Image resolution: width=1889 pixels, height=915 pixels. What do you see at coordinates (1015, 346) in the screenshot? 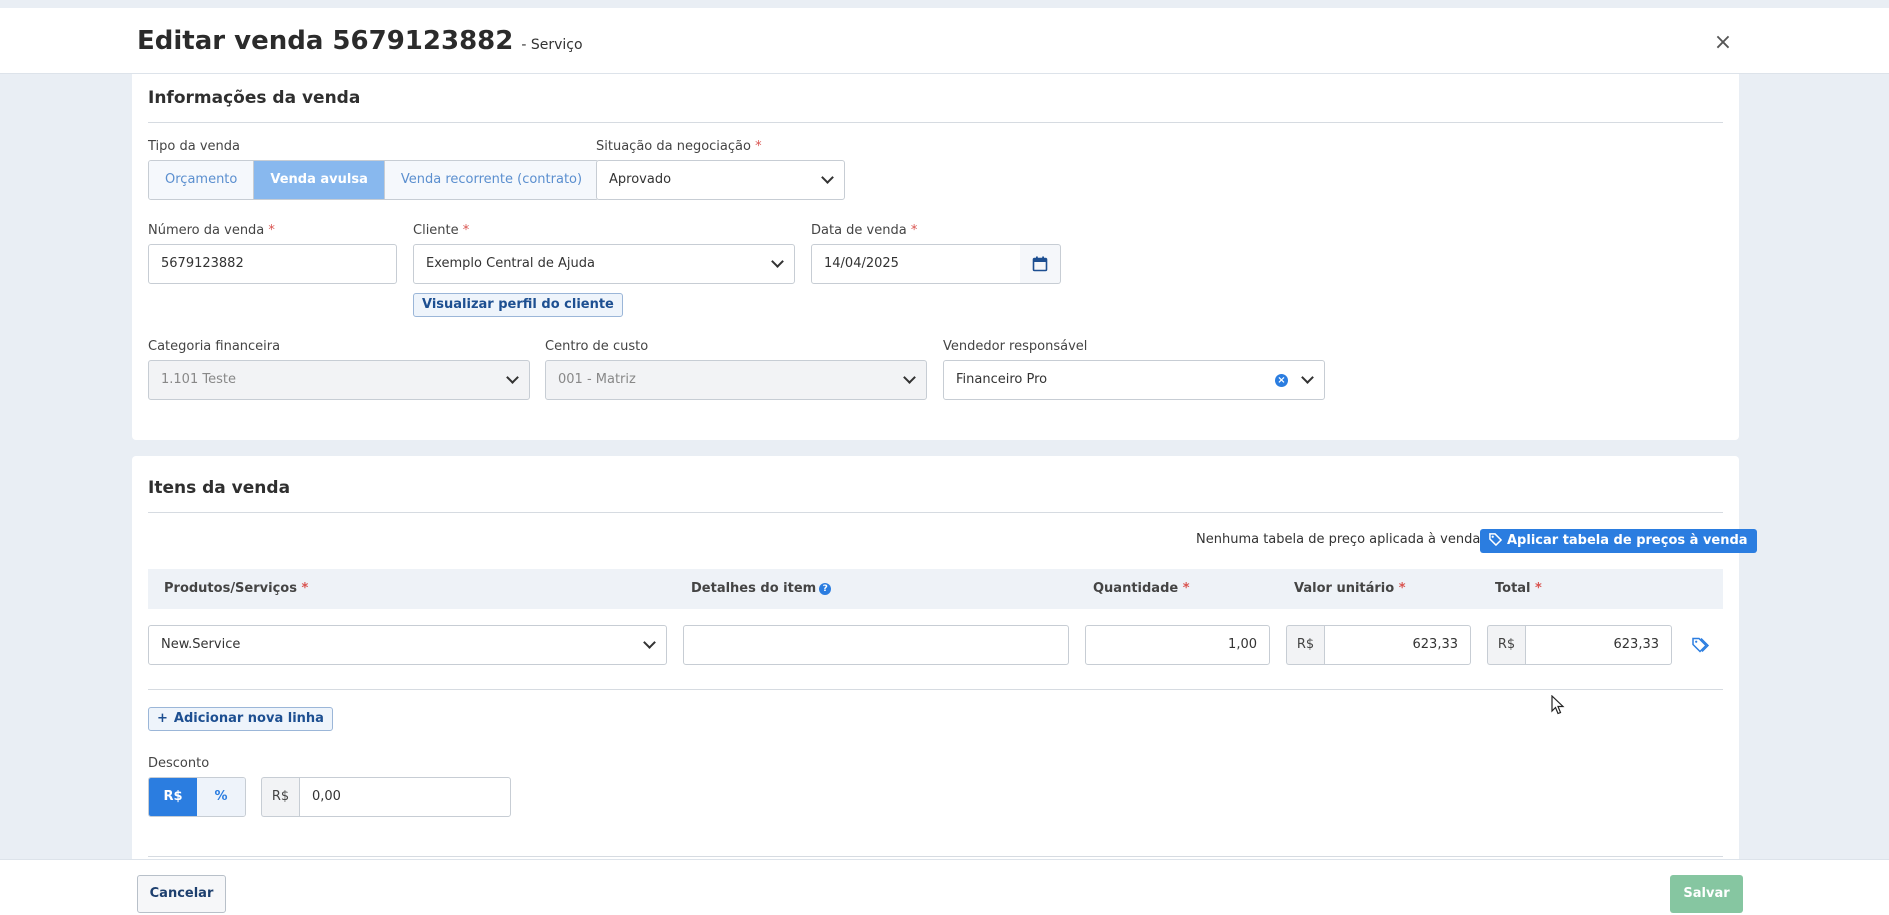
I see `seller-label: Vendedor responsável` at bounding box center [1015, 346].